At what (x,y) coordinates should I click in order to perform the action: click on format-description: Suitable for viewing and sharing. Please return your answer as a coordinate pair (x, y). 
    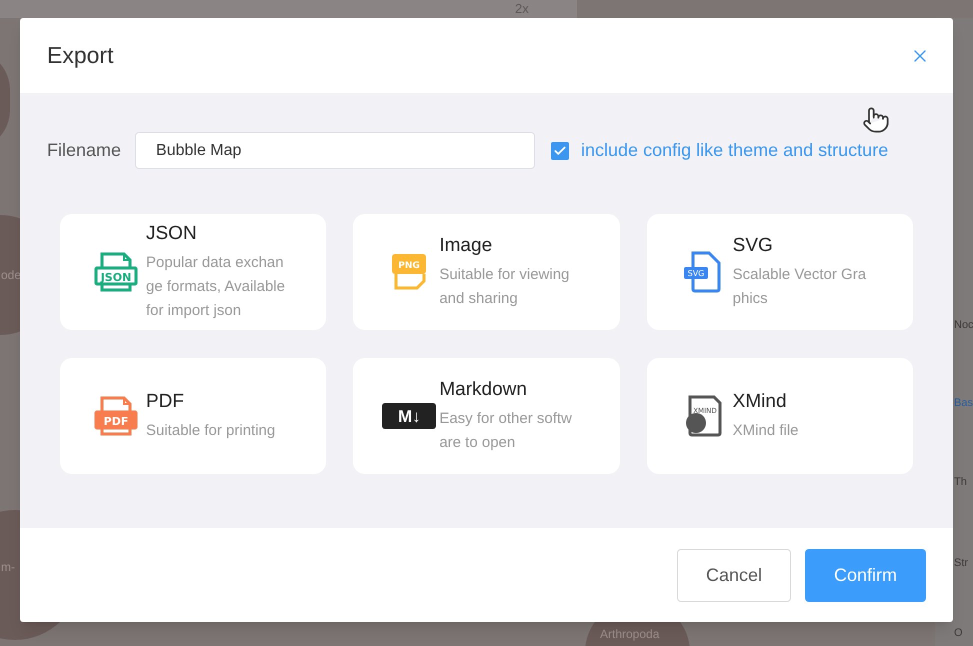
    Looking at the image, I should click on (504, 287).